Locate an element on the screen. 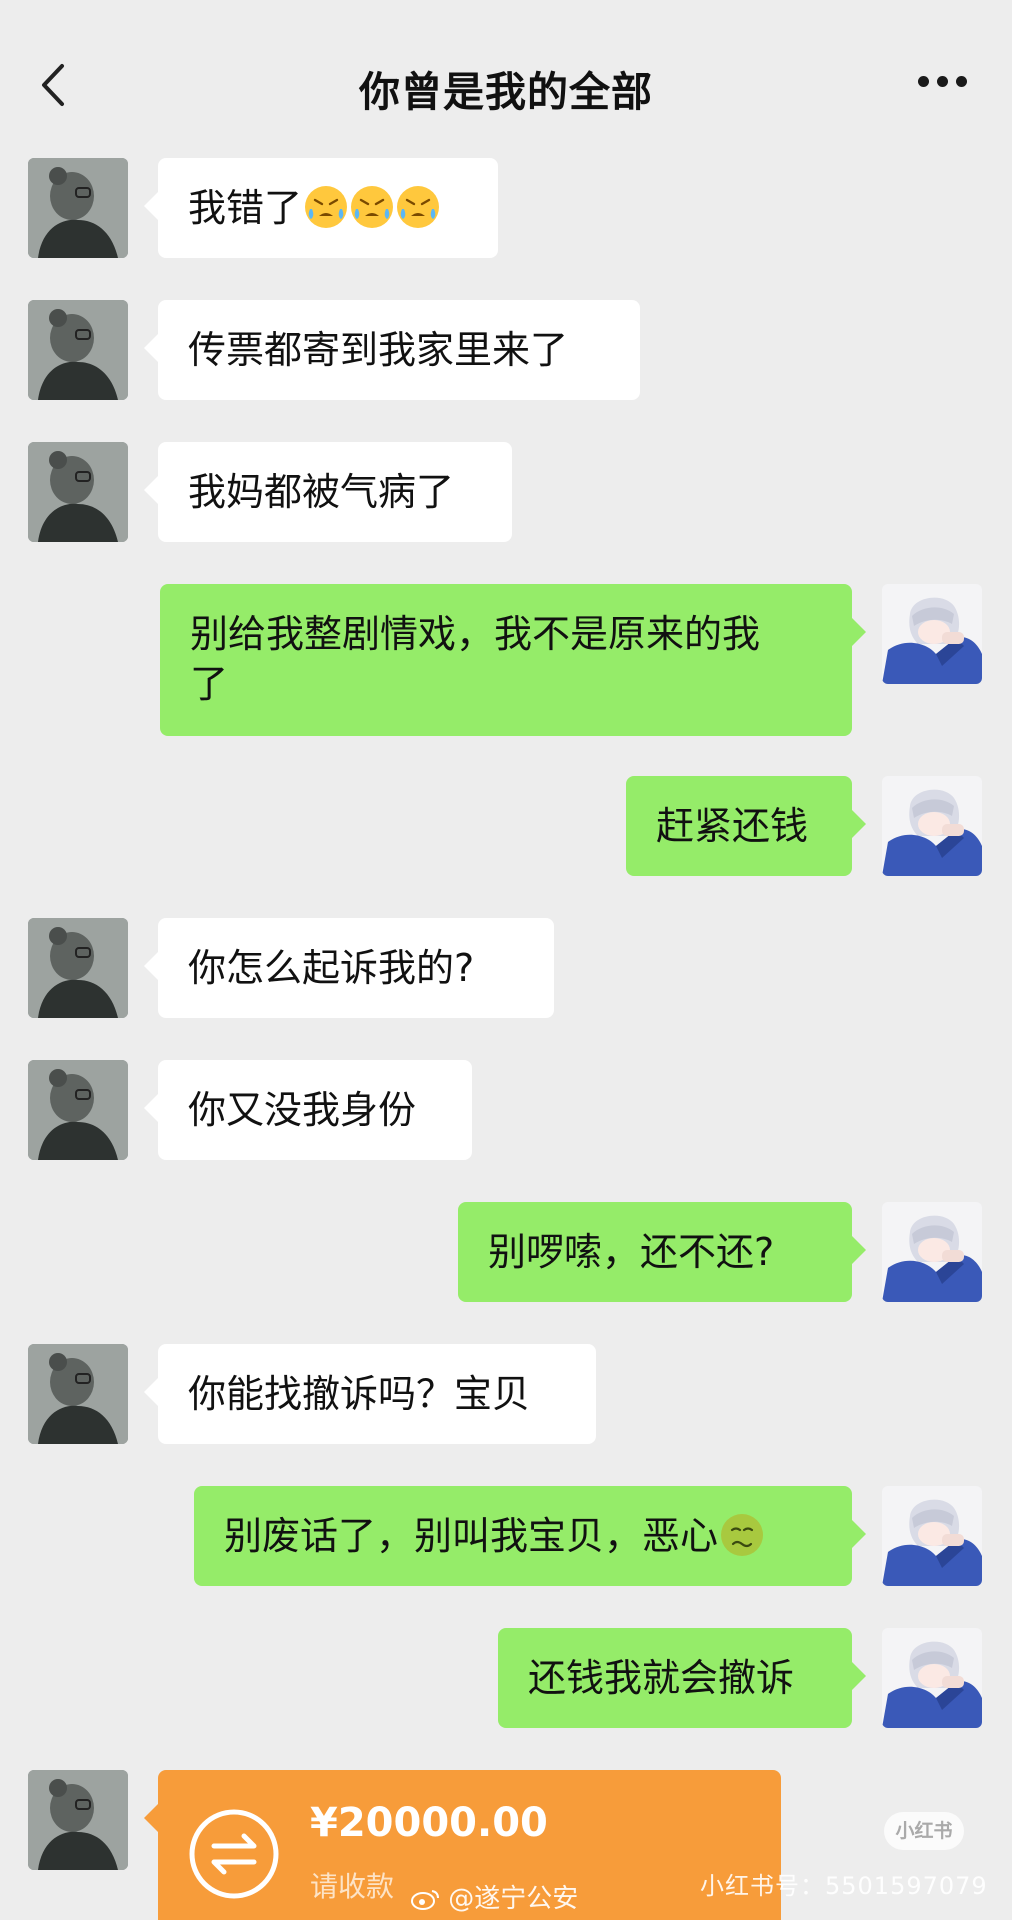  incoming-message: 你又没我身份 is located at coordinates (308, 1110).